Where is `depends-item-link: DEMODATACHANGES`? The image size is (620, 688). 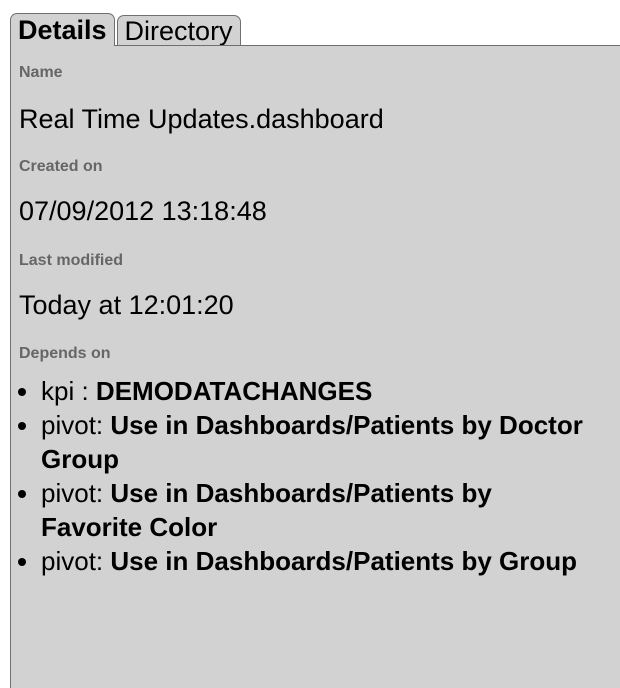 depends-item-link: DEMODATACHANGES is located at coordinates (234, 391).